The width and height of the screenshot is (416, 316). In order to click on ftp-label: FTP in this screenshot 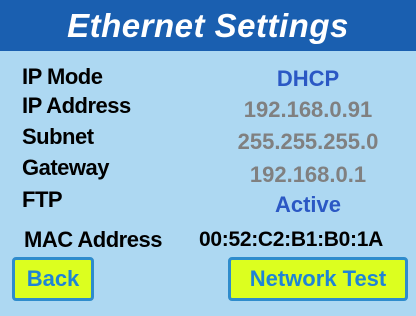, I will do `click(42, 199)`.